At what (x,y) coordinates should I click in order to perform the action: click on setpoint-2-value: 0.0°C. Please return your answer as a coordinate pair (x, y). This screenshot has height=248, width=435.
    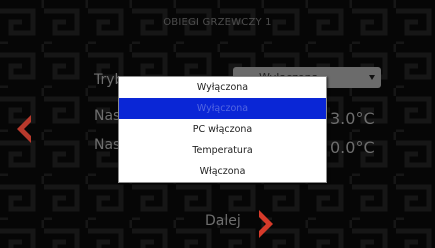
    Looking at the image, I should click on (352, 147).